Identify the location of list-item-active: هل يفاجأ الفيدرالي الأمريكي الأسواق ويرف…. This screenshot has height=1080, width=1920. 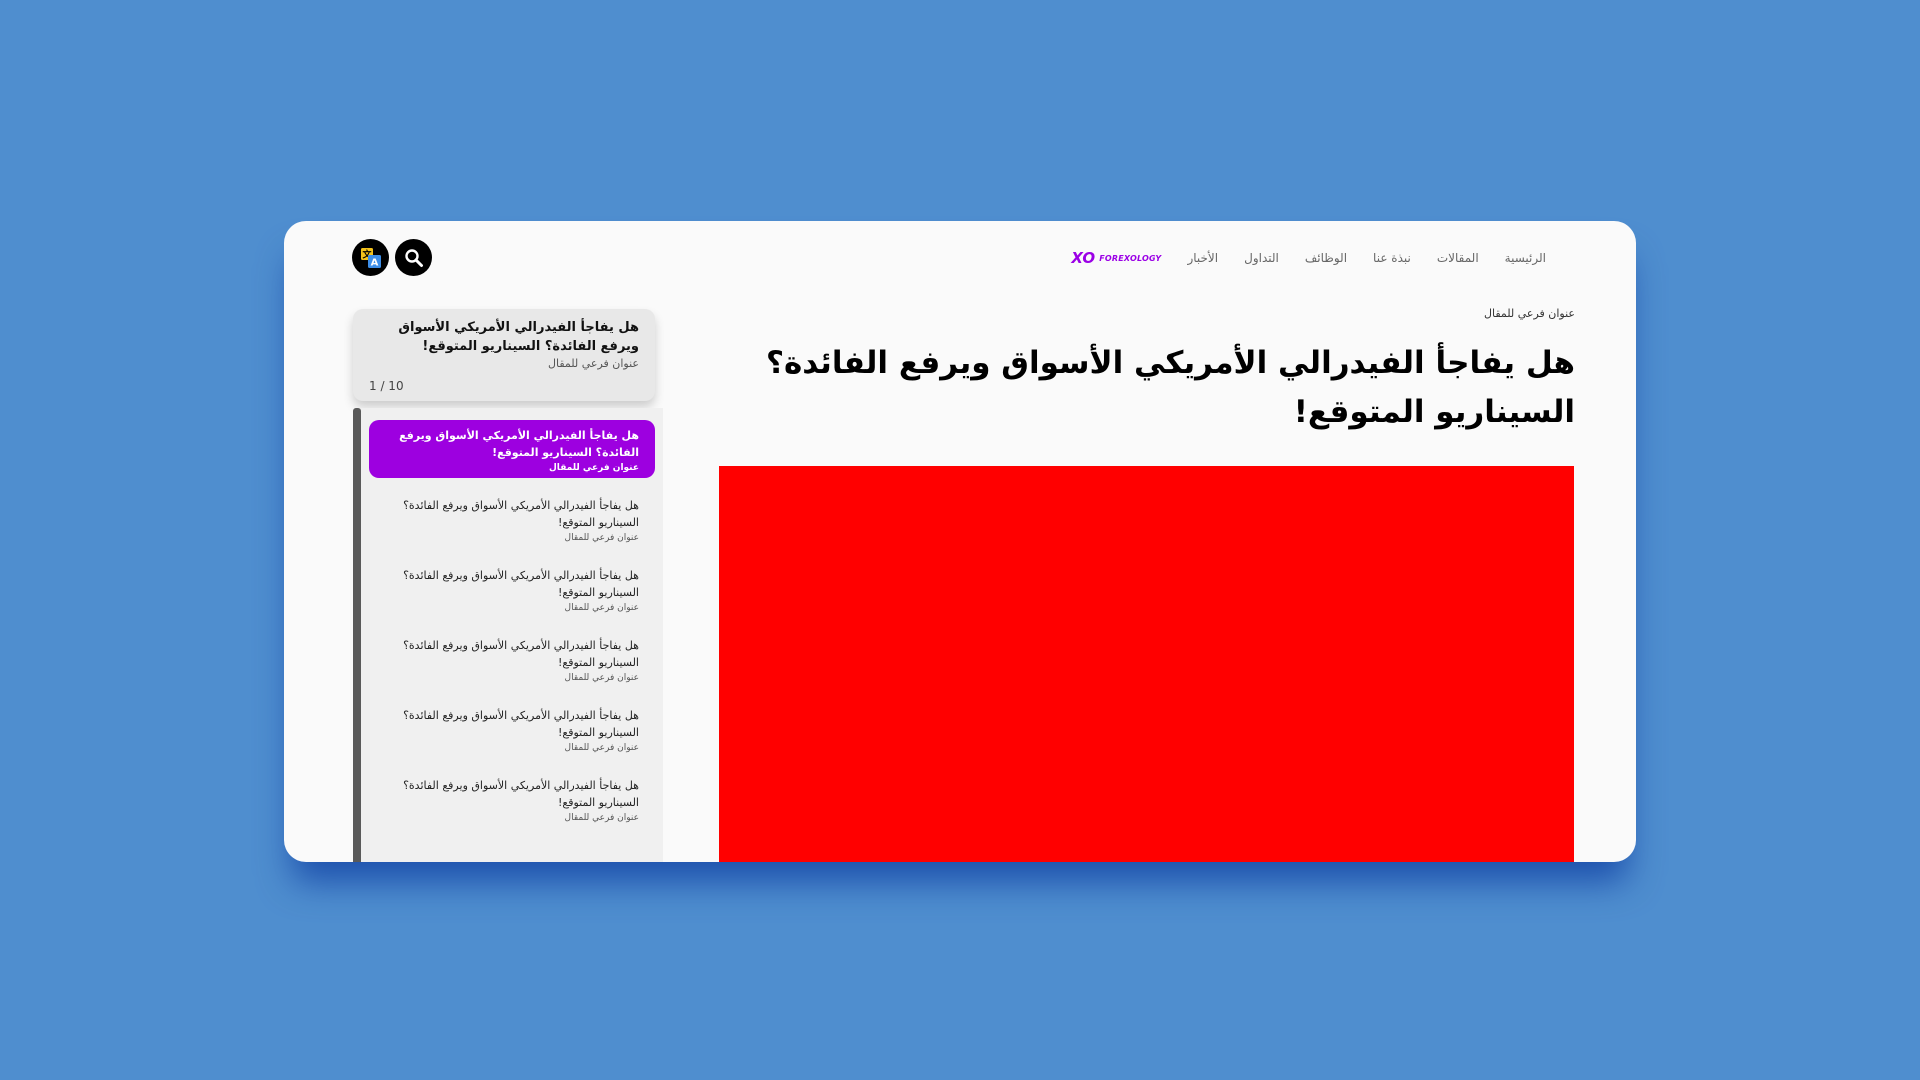
(512, 449).